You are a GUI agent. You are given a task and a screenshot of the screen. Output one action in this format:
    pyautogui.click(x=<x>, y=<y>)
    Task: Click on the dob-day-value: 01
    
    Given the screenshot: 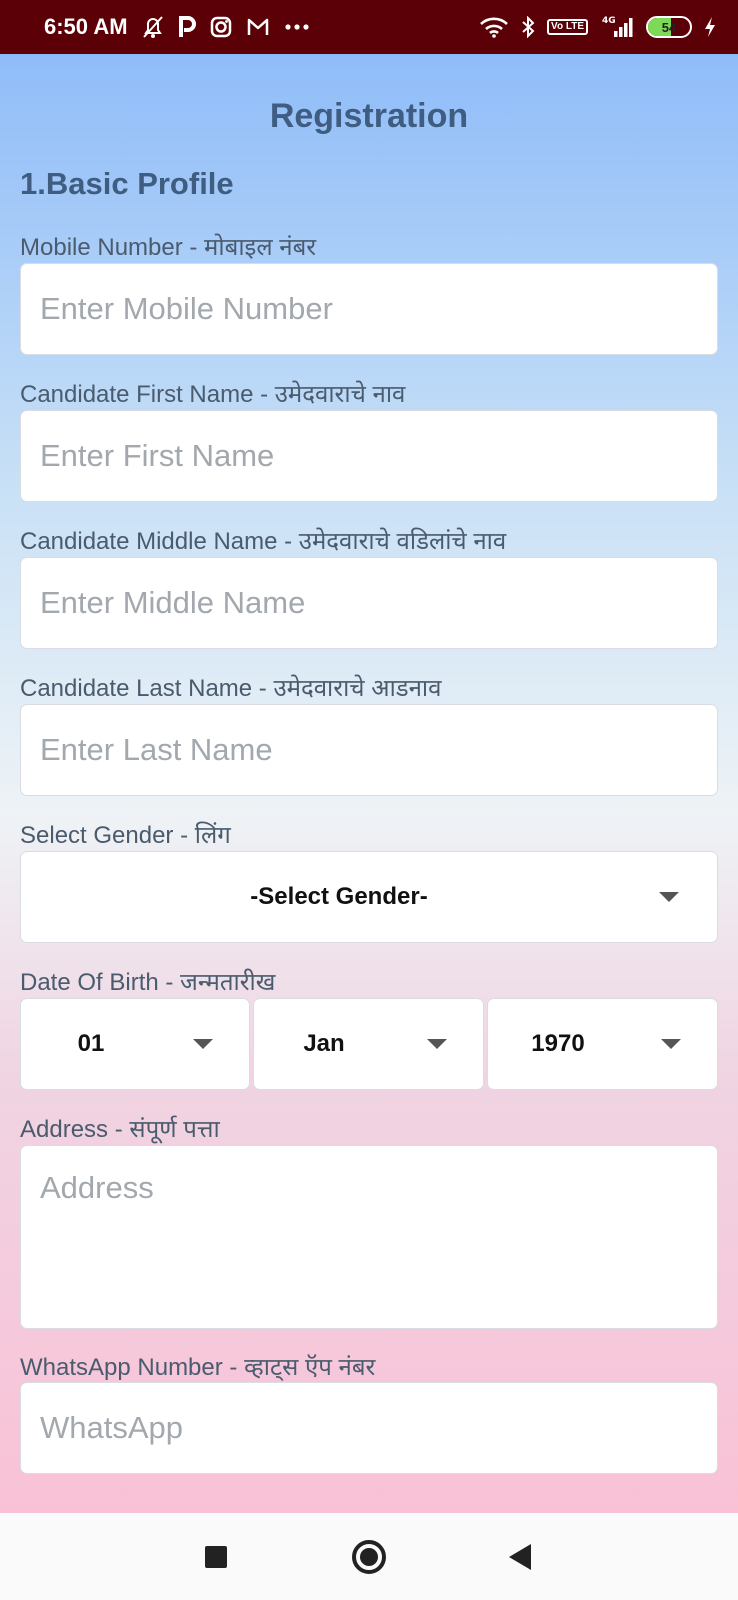 What is the action you would take?
    pyautogui.click(x=91, y=1043)
    